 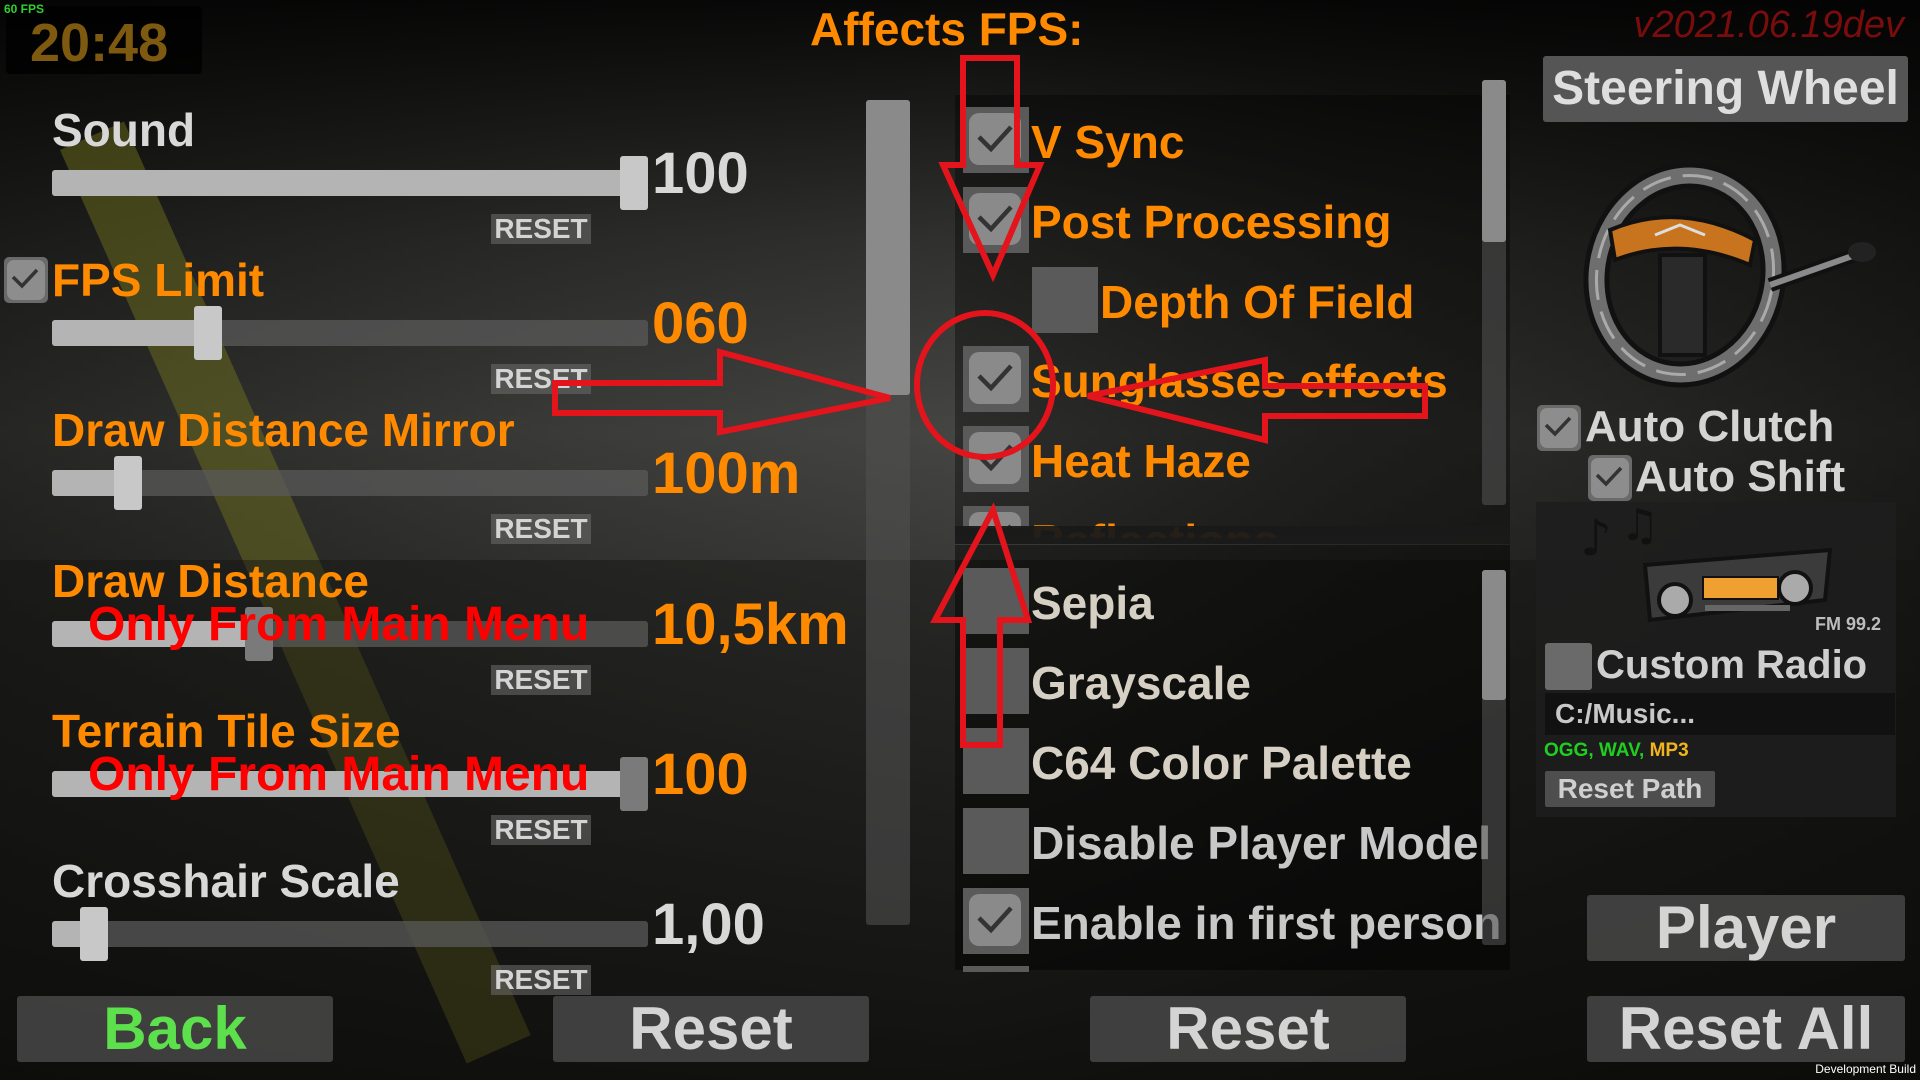 What do you see at coordinates (1725, 89) in the screenshot?
I see `steering-wheel-button: Steering Wheel` at bounding box center [1725, 89].